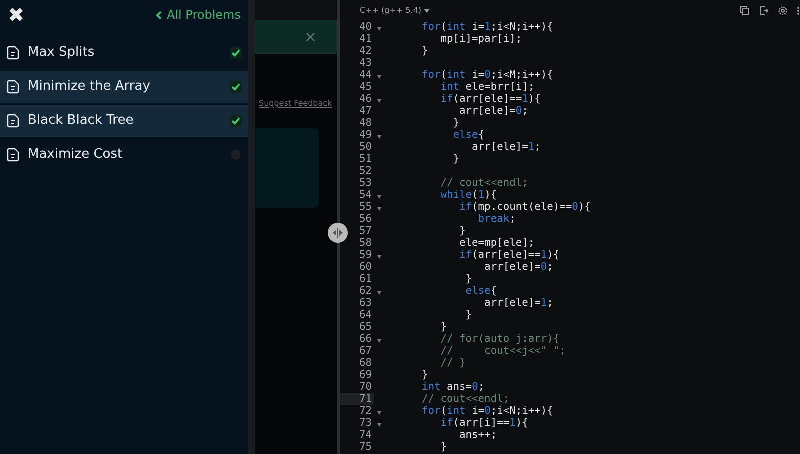  What do you see at coordinates (487, 75) in the screenshot?
I see `code-line: for(int i=0;i<M;i++){` at bounding box center [487, 75].